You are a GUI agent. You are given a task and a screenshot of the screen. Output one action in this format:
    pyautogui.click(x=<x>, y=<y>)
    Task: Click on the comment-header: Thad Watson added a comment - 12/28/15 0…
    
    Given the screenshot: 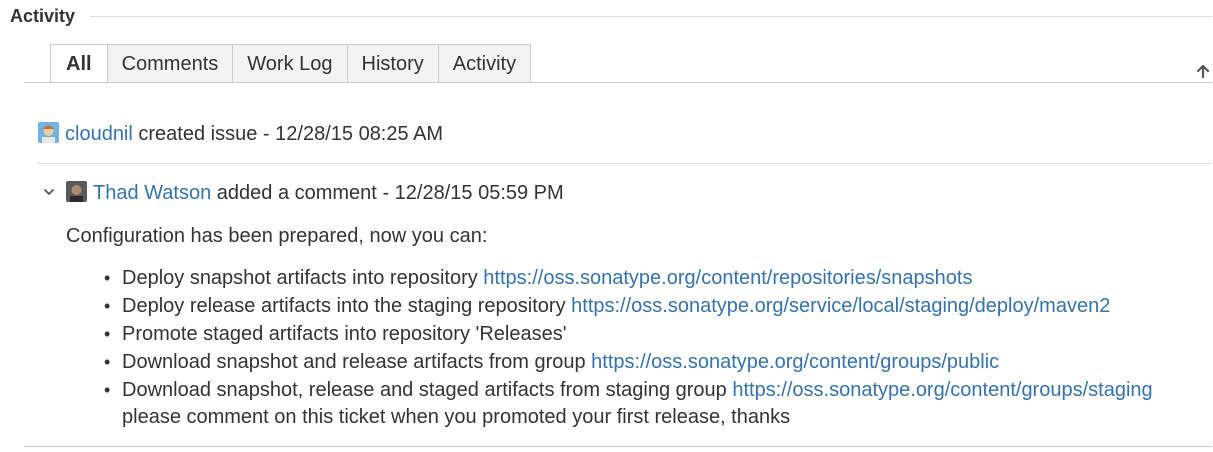 What is the action you would take?
    pyautogui.click(x=315, y=193)
    